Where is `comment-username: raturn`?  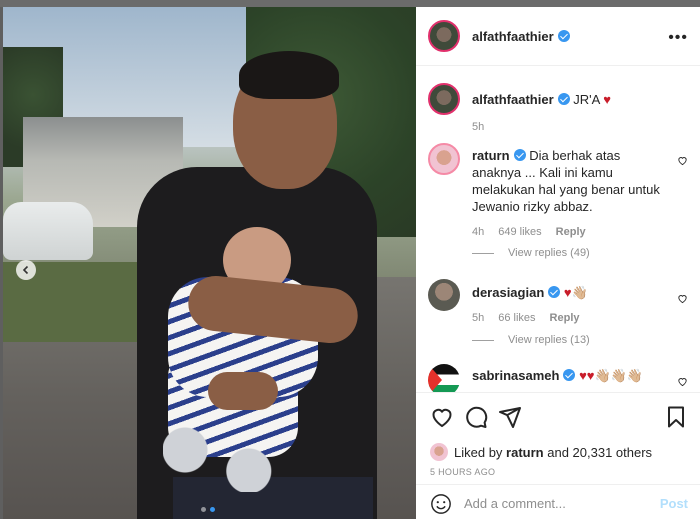 comment-username: raturn is located at coordinates (491, 155).